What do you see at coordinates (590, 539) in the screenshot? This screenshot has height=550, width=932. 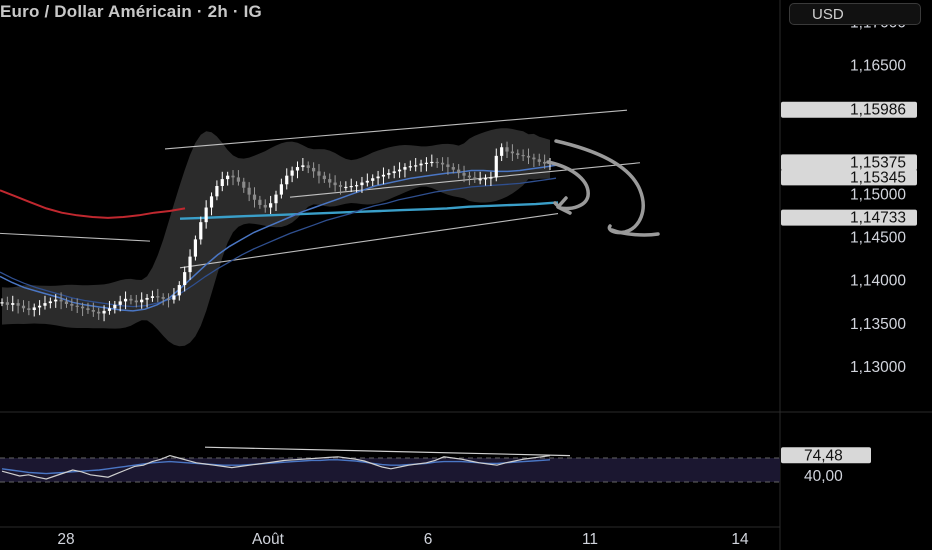 I see `time-tick-label: 11` at bounding box center [590, 539].